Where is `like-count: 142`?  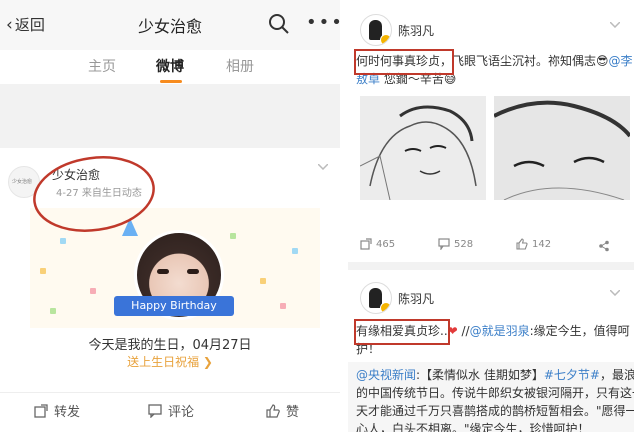 like-count: 142 is located at coordinates (542, 244).